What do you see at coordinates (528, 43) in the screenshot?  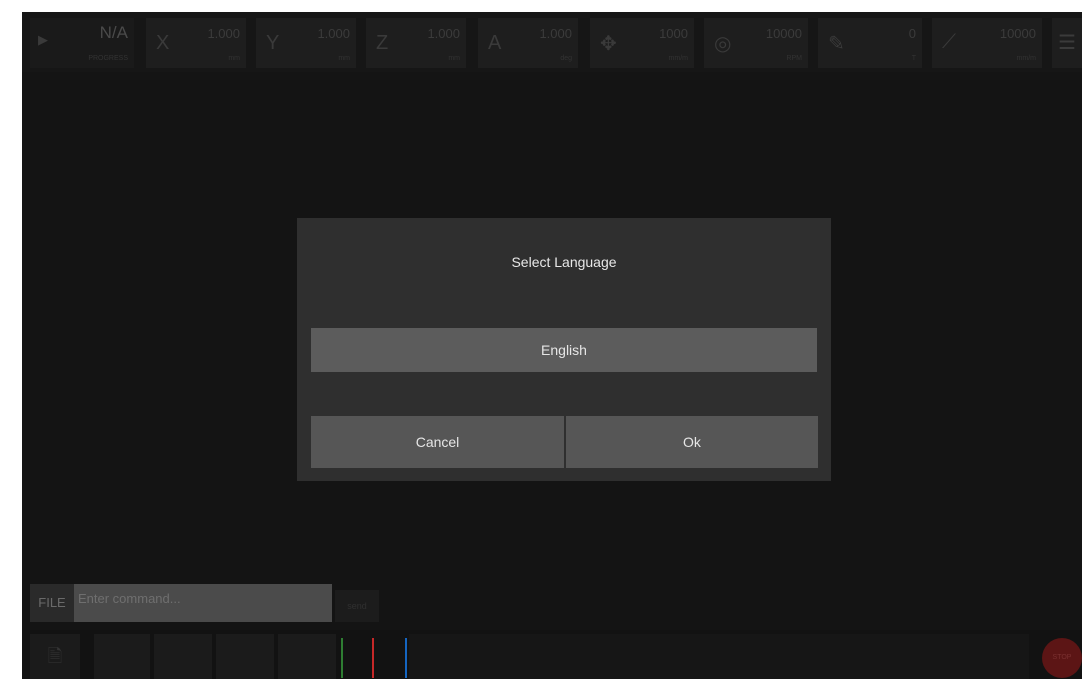 I see `axis-a-cell: A 1.000 deg` at bounding box center [528, 43].